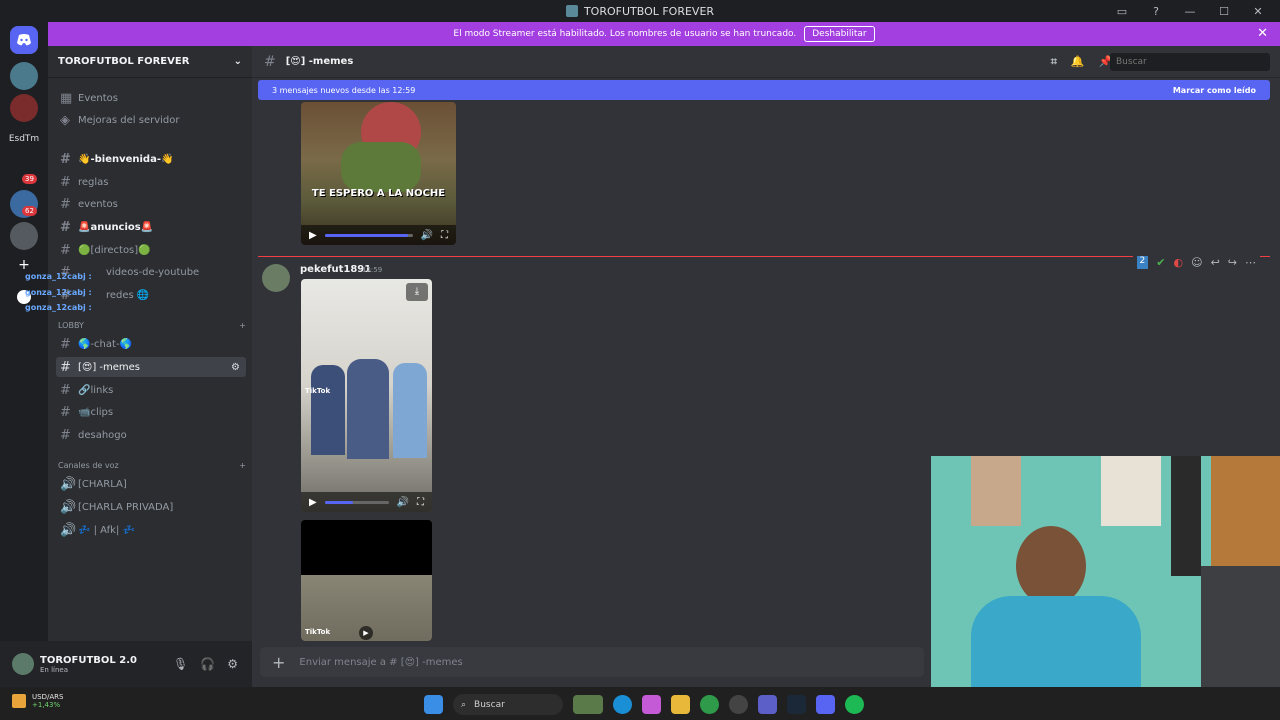 Image resolution: width=1280 pixels, height=720 pixels. What do you see at coordinates (335, 269) in the screenshot?
I see `message-author: pekefut1891` at bounding box center [335, 269].